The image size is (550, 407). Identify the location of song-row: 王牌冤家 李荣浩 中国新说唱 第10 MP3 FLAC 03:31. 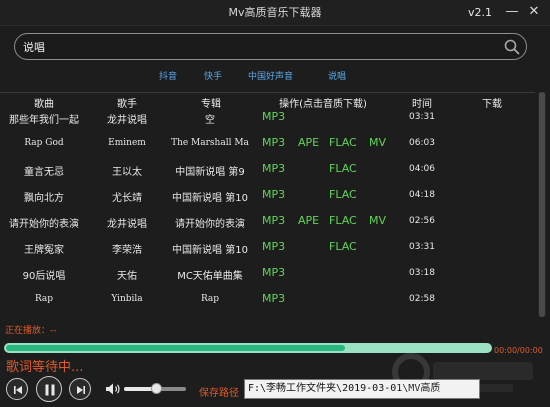
(267, 248).